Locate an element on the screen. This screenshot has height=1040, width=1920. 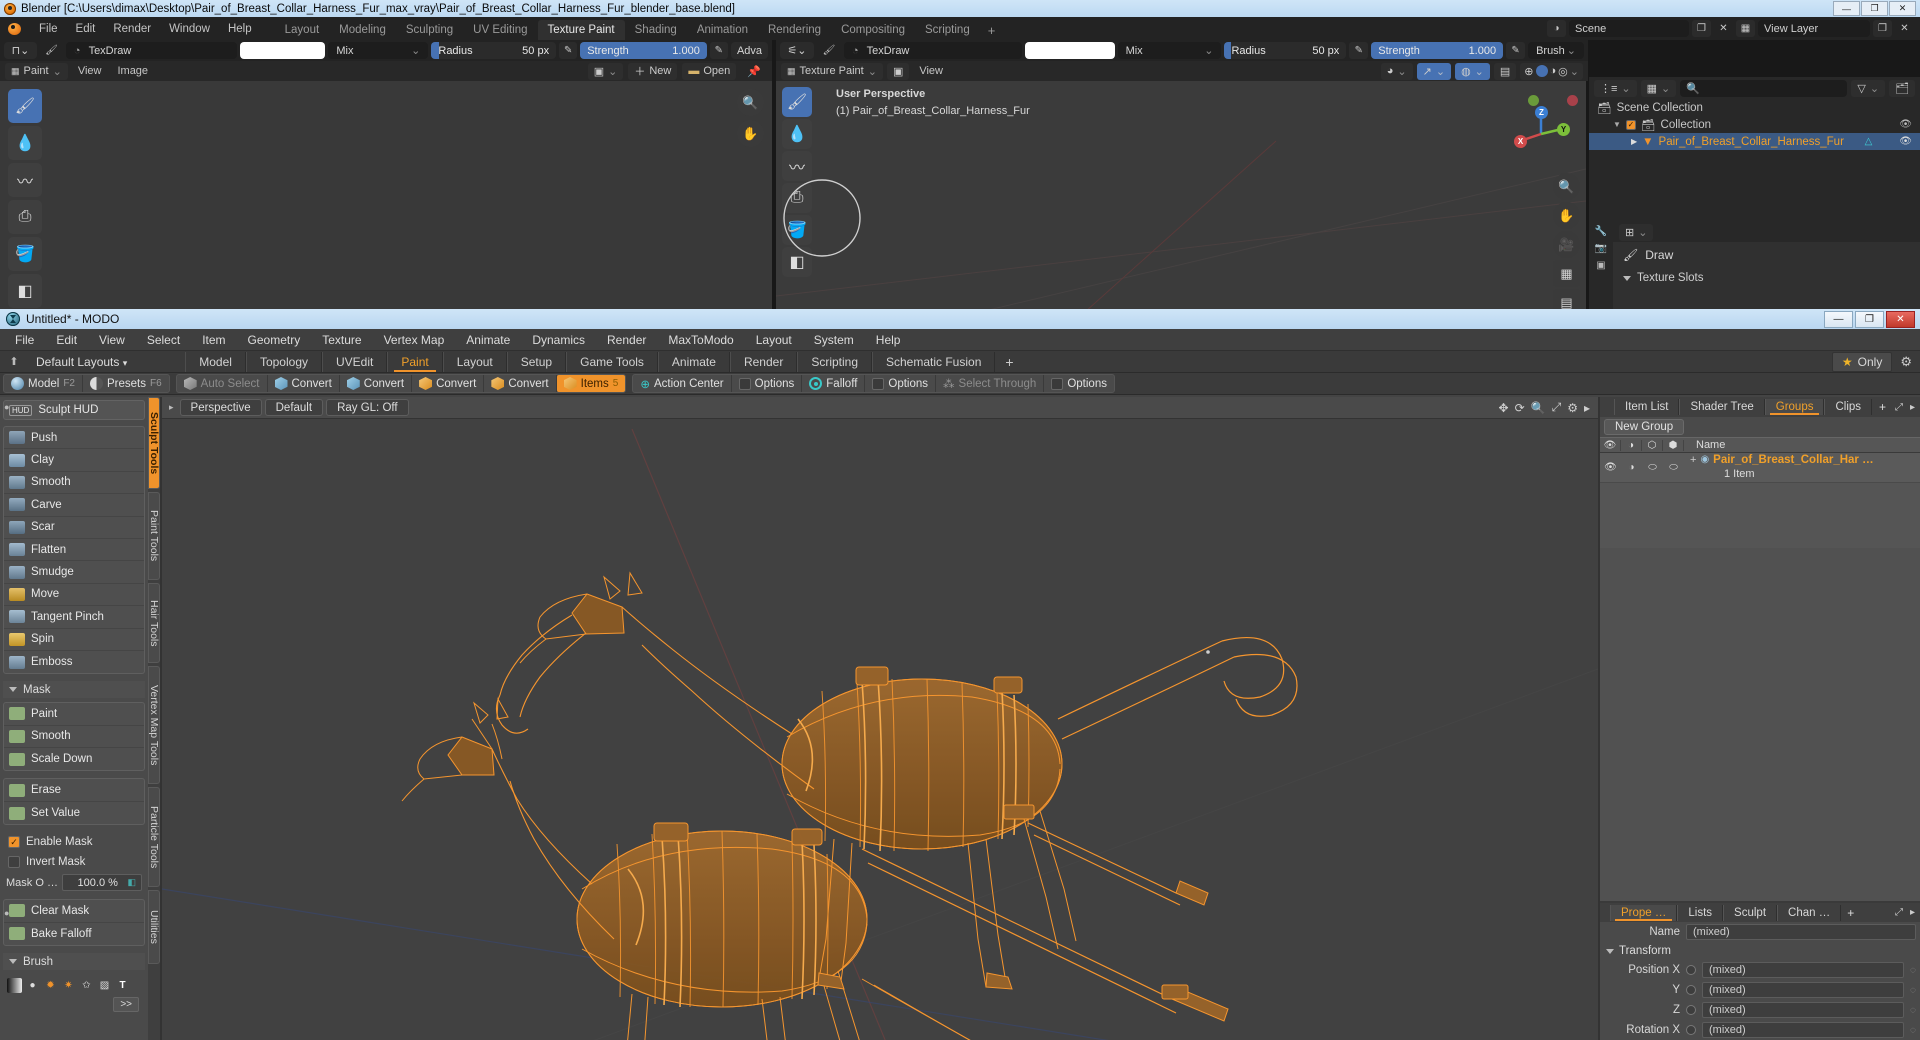
pan-icon: ✋ is located at coordinates (750, 133).